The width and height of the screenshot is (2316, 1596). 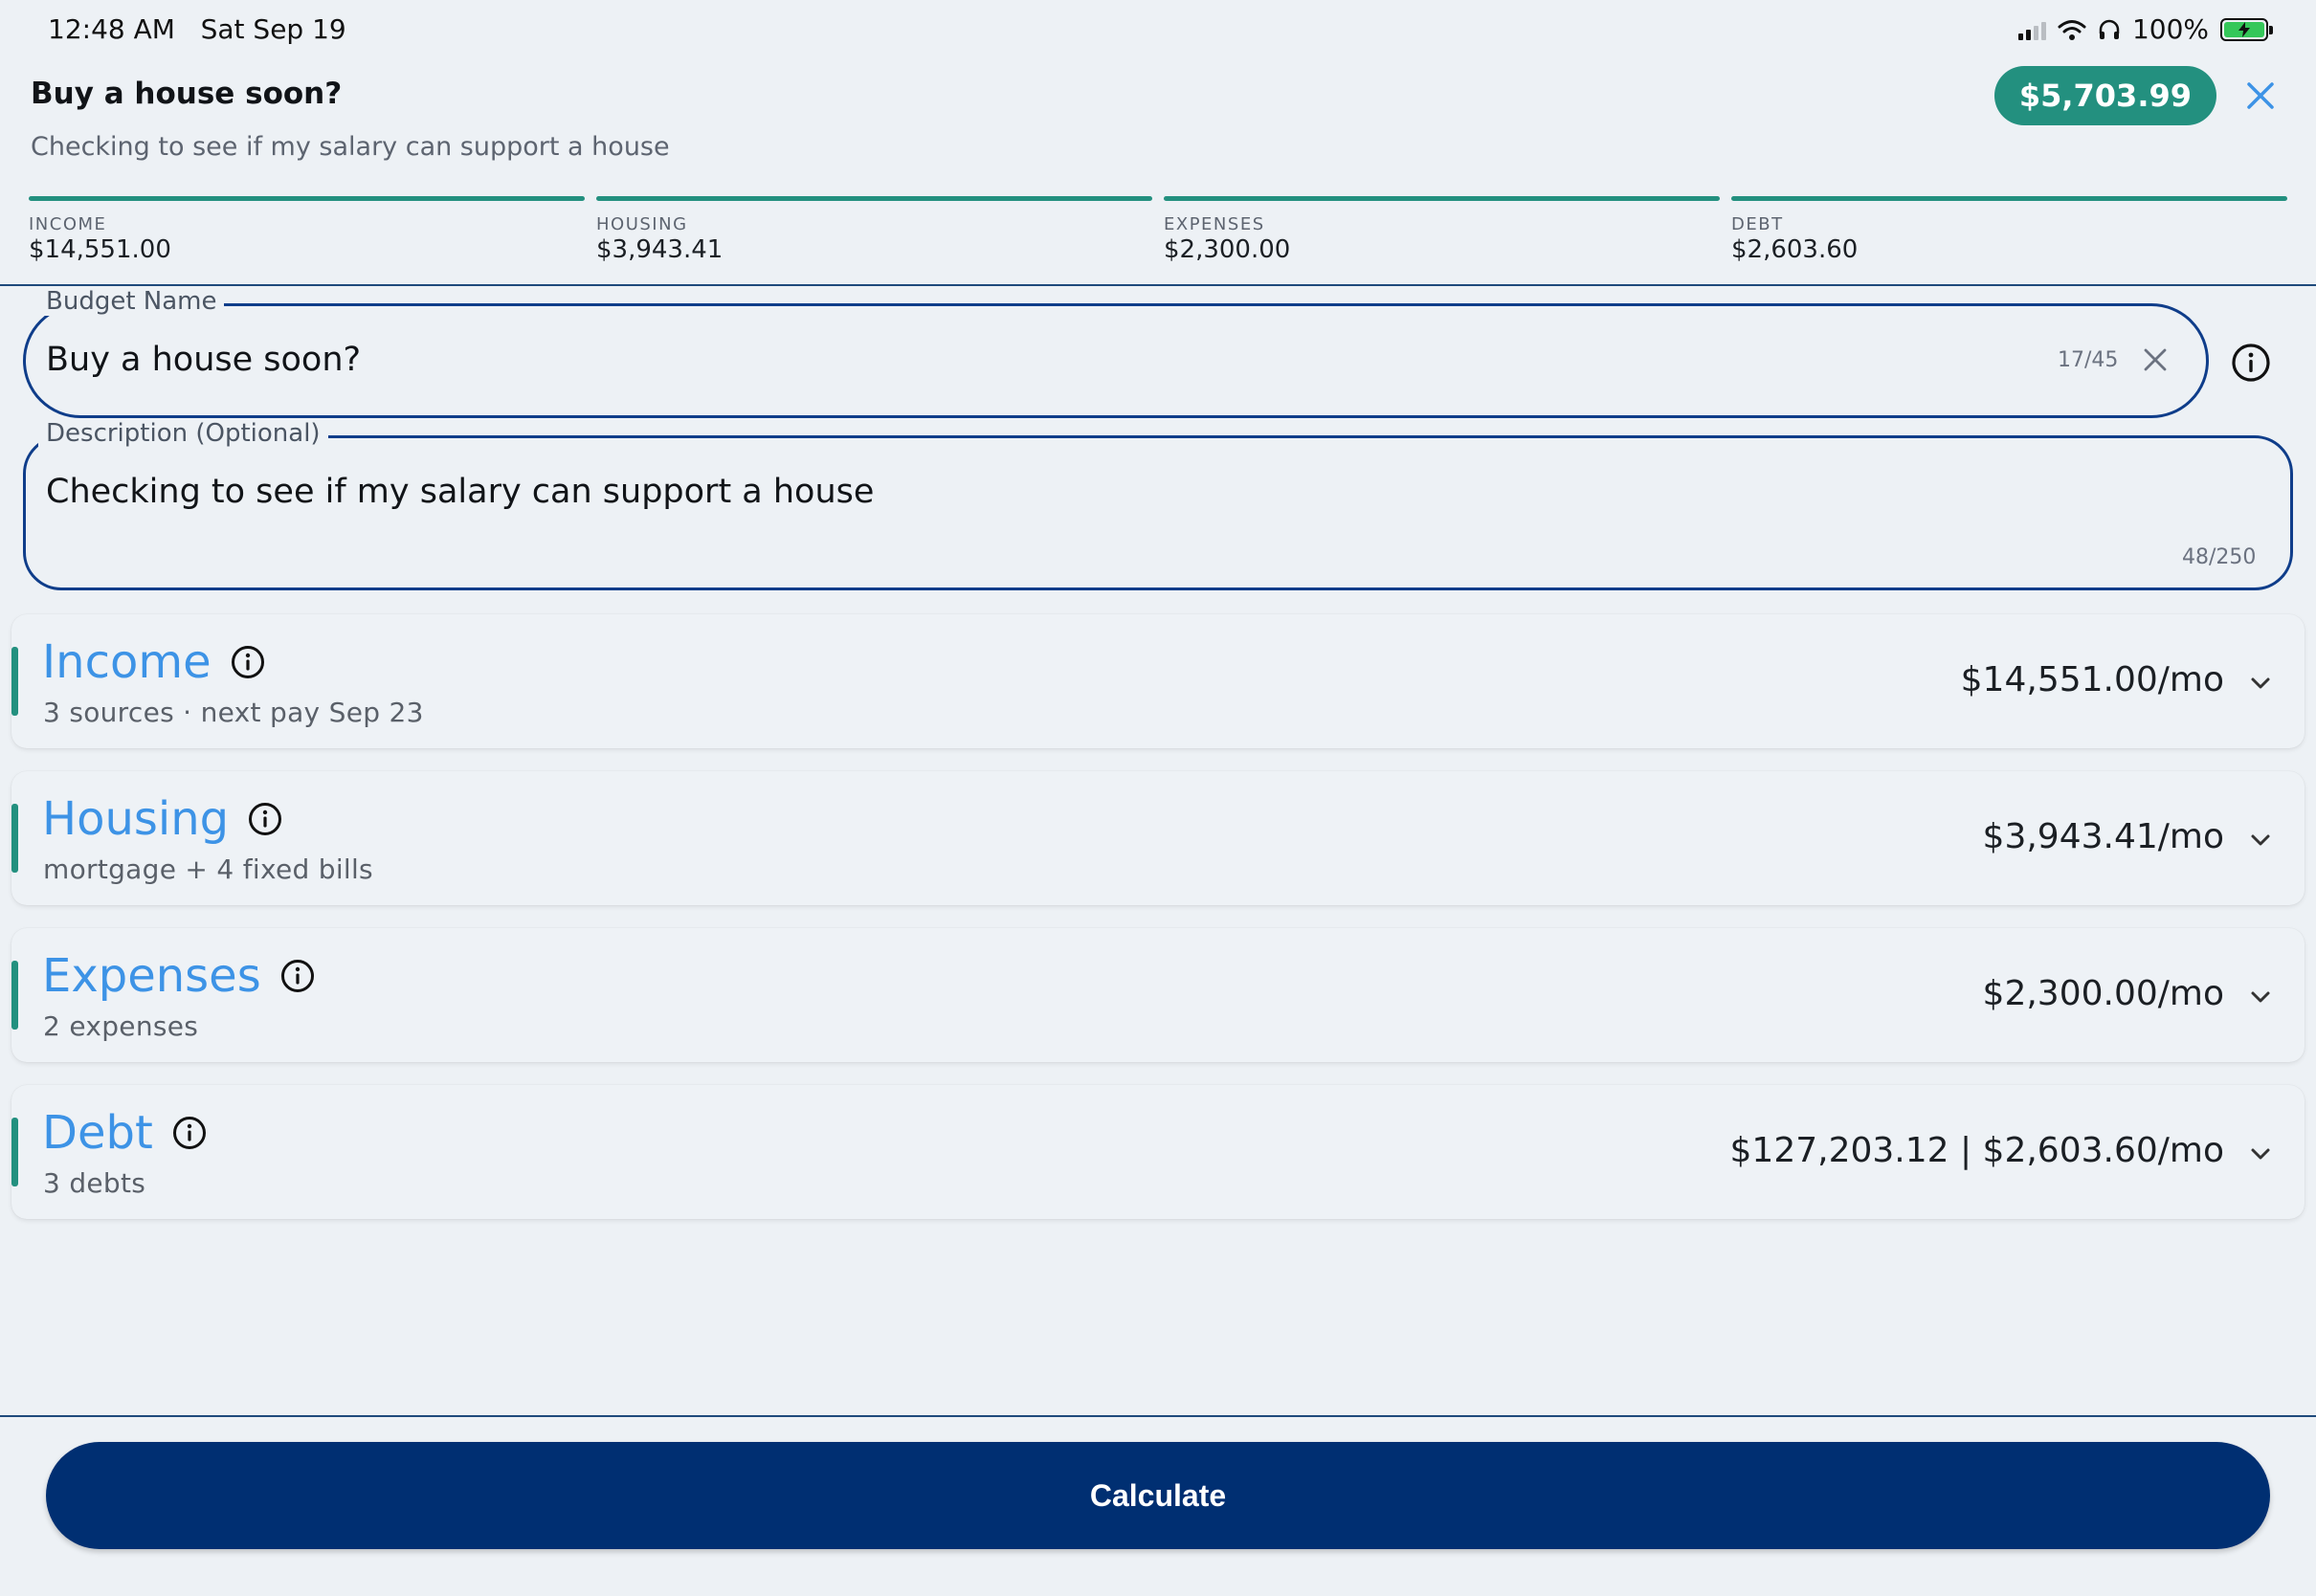 What do you see at coordinates (2110, 29) in the screenshot?
I see `headphones-icon` at bounding box center [2110, 29].